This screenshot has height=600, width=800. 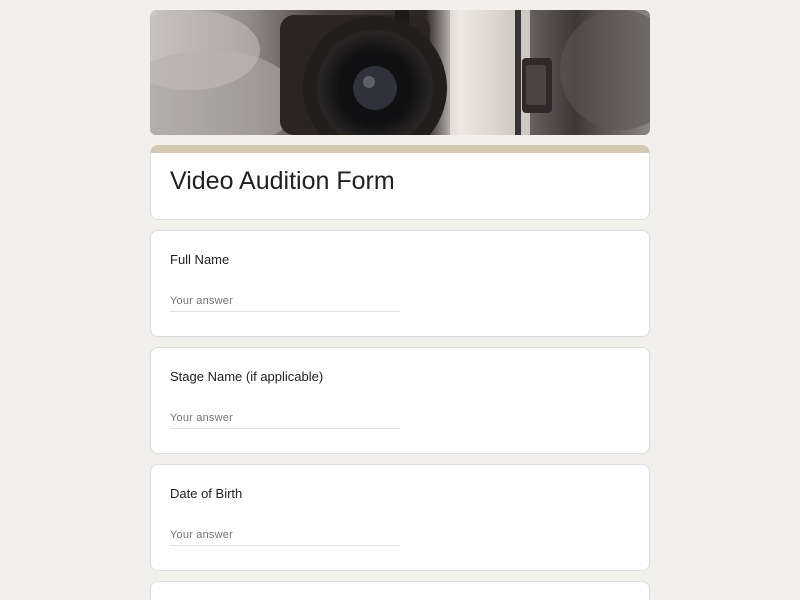 I want to click on question-card-next, so click(x=400, y=590).